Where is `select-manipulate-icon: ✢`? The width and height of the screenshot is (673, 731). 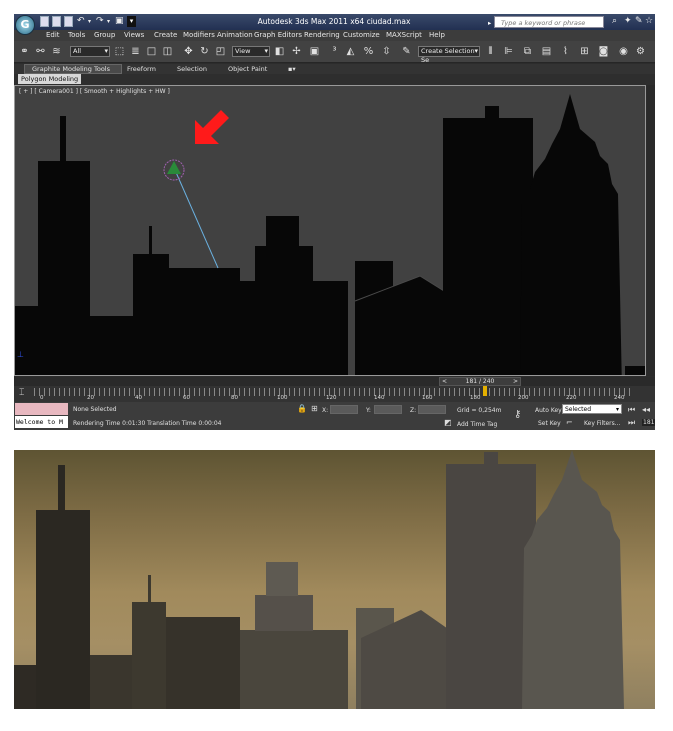 select-manipulate-icon: ✢ is located at coordinates (296, 51).